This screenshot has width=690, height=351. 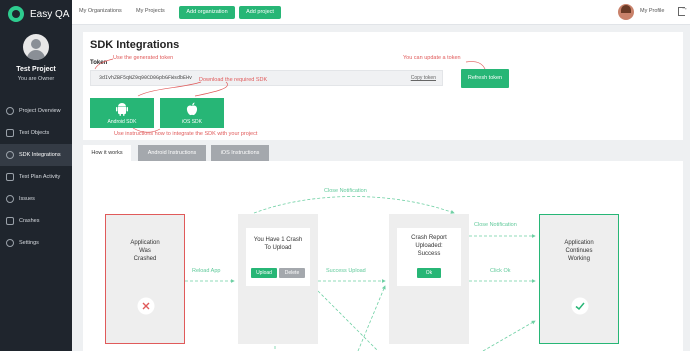 I want to click on add-organization-button: Add organization, so click(x=207, y=12).